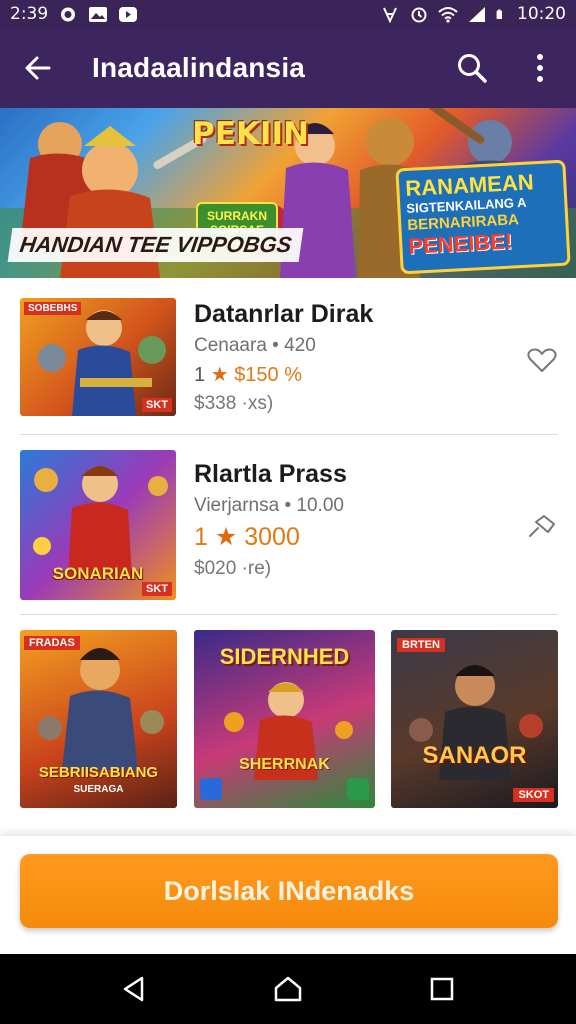 Image resolution: width=576 pixels, height=1024 pixels. What do you see at coordinates (269, 505) in the screenshot?
I see `game-developer: Vierjarnsa • 10.00` at bounding box center [269, 505].